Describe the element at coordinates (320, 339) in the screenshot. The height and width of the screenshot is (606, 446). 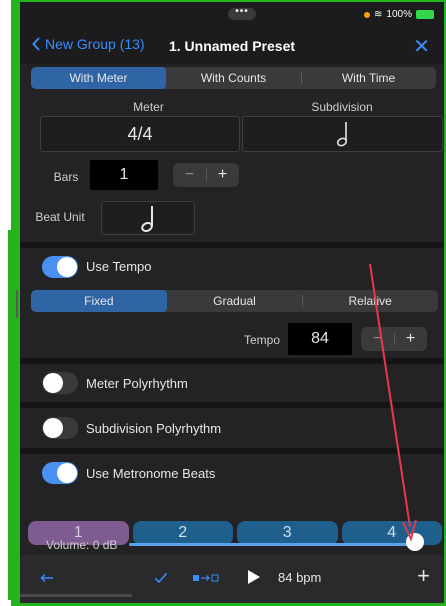
I see `tempo-input: 84` at that location.